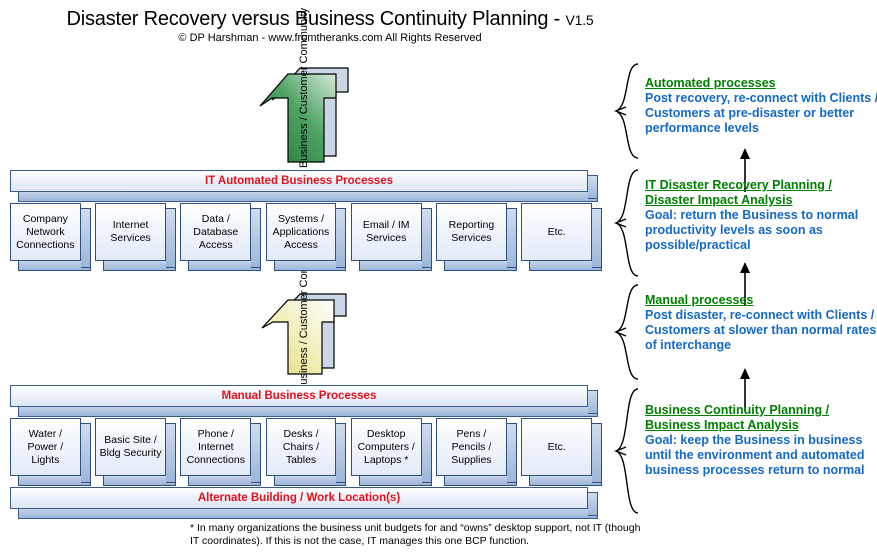 This screenshot has width=877, height=560. I want to click on brace-automated, so click(626, 111).